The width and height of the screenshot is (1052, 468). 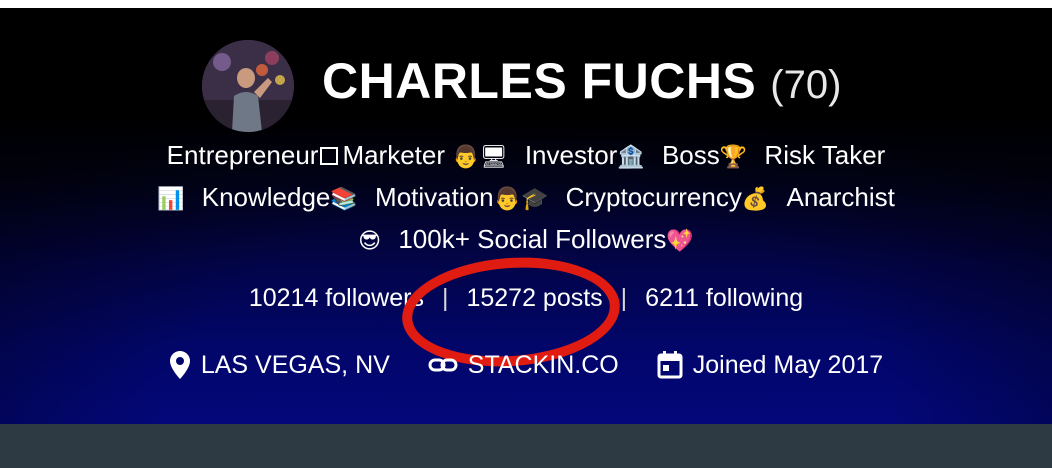 What do you see at coordinates (755, 199) in the screenshot?
I see `money-bag-emoji-icon: 💰` at bounding box center [755, 199].